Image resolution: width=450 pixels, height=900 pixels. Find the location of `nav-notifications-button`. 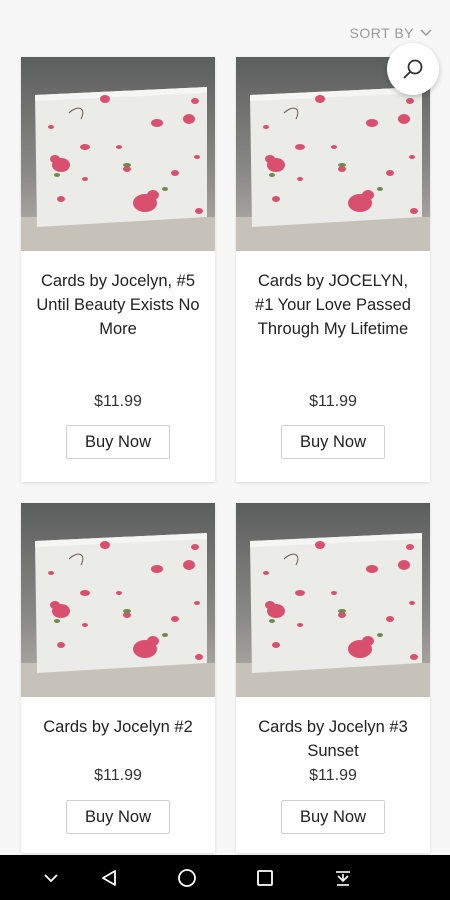

nav-notifications-button is located at coordinates (343, 878).